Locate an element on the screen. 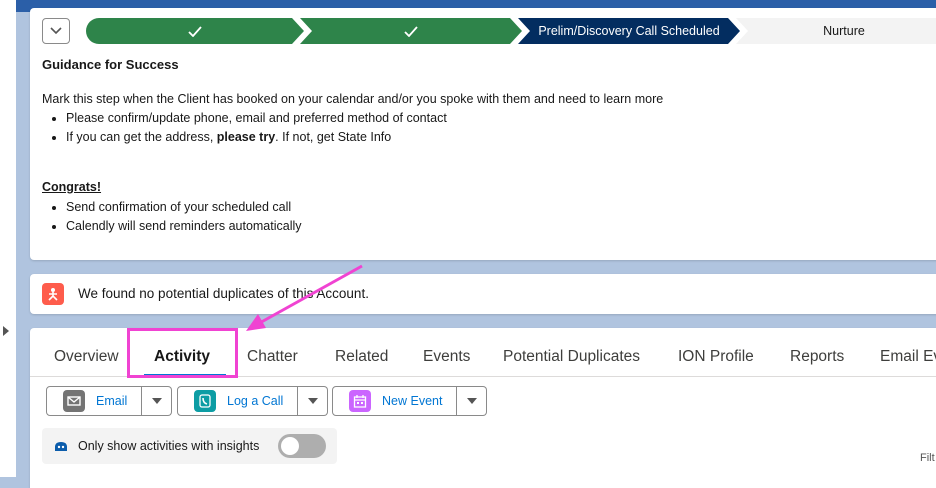  email-icon is located at coordinates (74, 401).